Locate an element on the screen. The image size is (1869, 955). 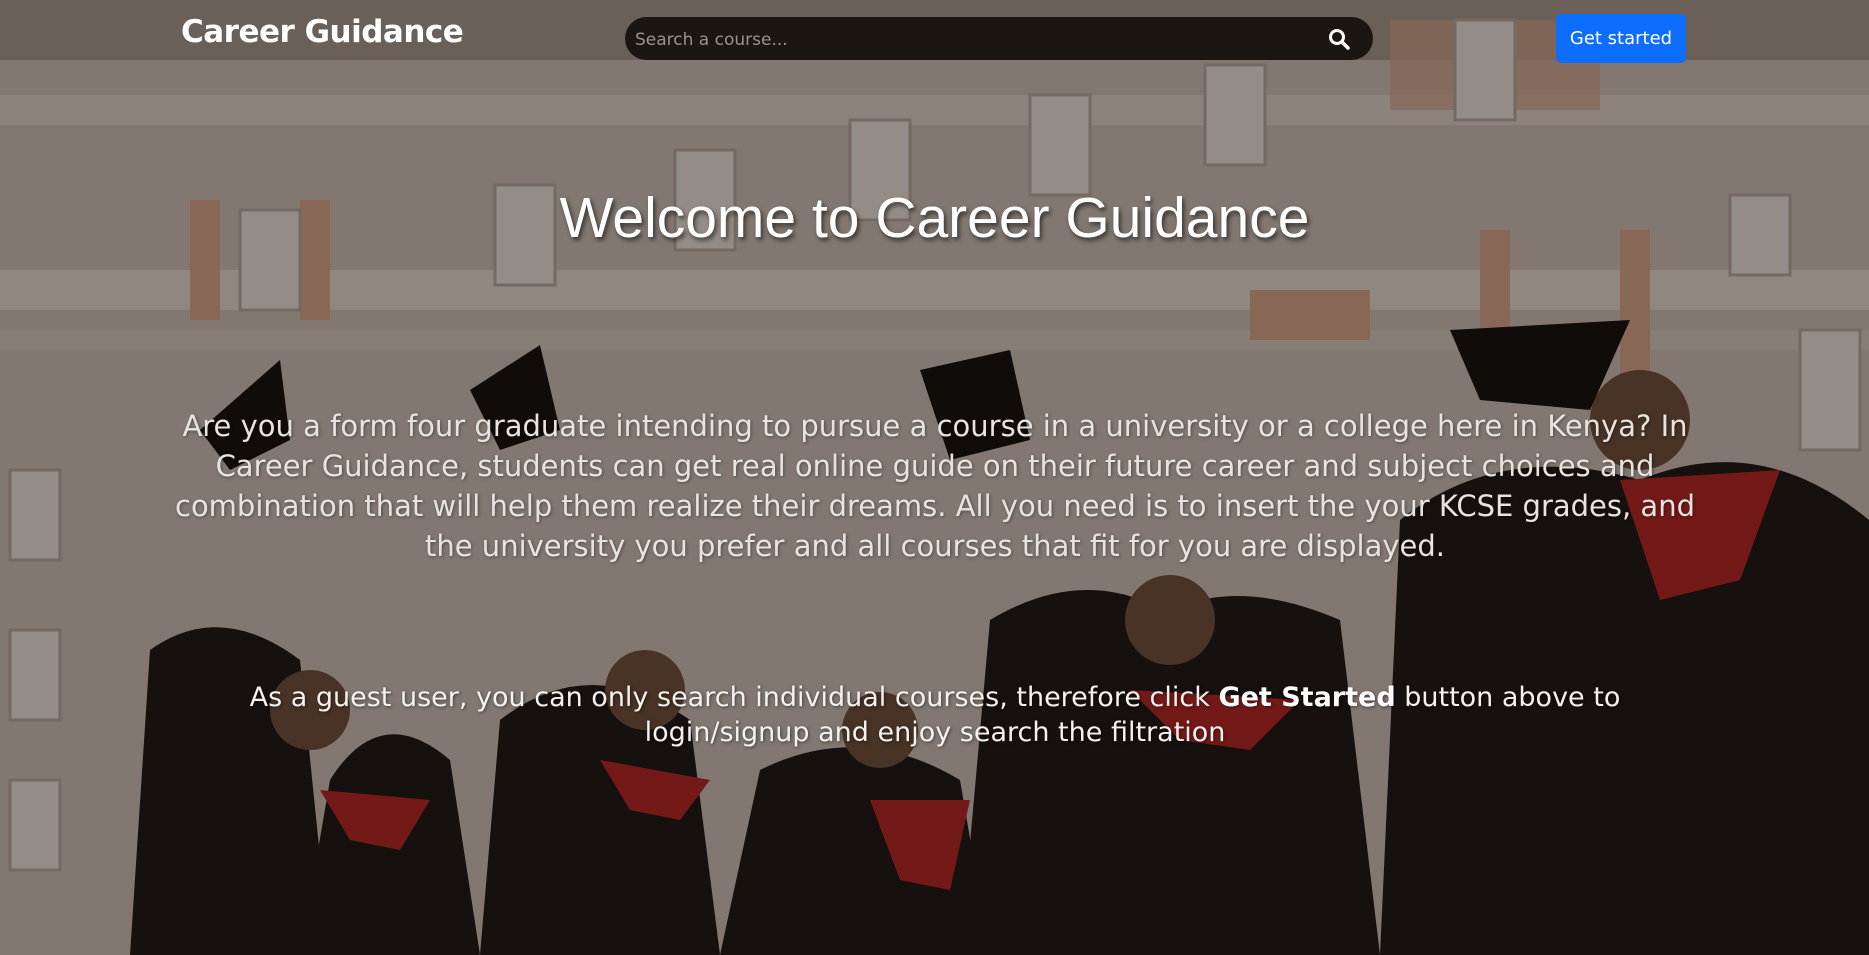
navbar: Career Guidance Get started is located at coordinates (934, 40).